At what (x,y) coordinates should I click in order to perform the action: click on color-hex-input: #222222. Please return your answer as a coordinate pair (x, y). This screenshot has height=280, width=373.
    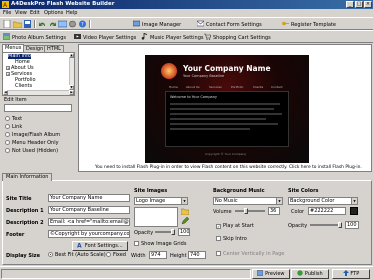
    Looking at the image, I should click on (327, 211).